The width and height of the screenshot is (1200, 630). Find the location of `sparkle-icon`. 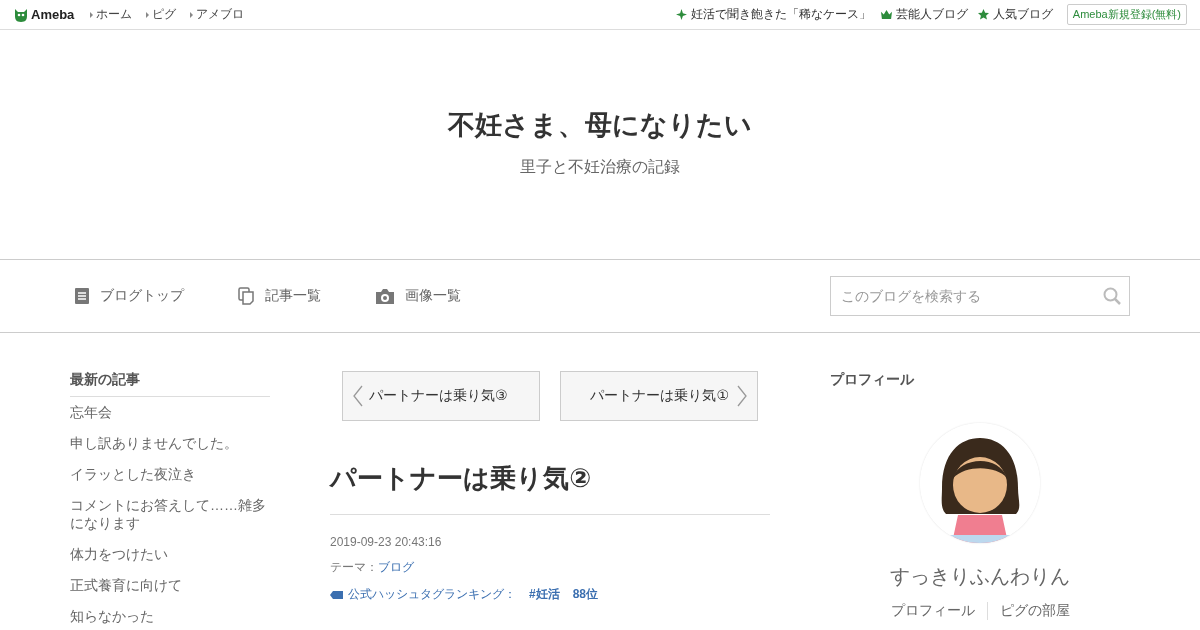

sparkle-icon is located at coordinates (681, 14).